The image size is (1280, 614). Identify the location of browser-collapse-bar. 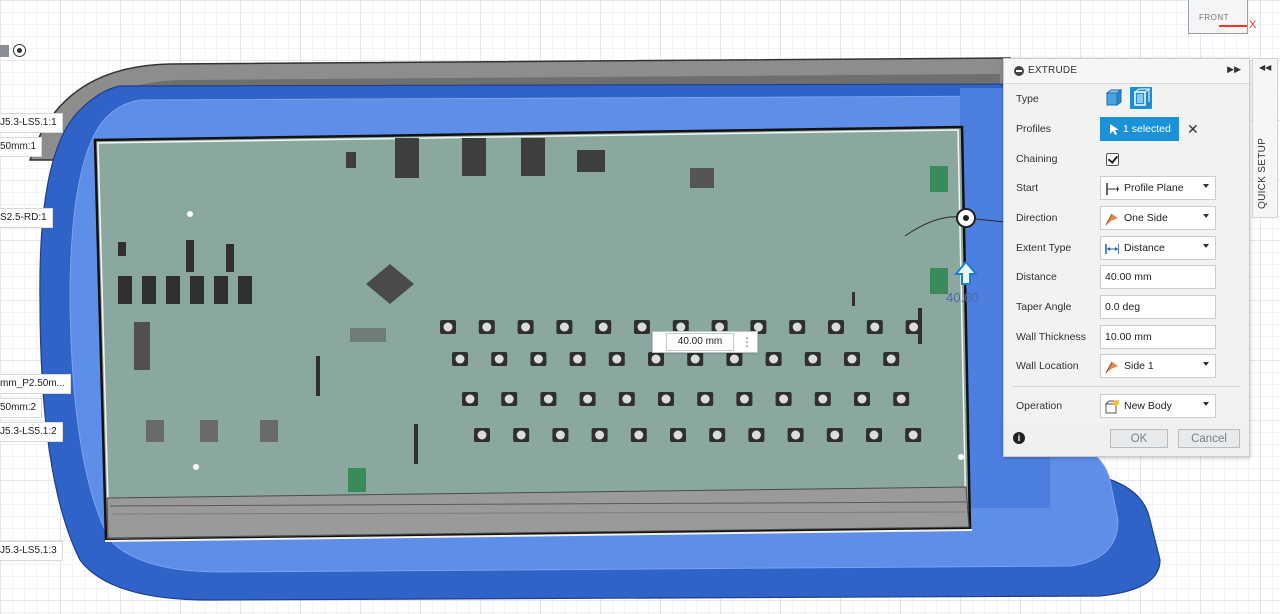
(4, 51).